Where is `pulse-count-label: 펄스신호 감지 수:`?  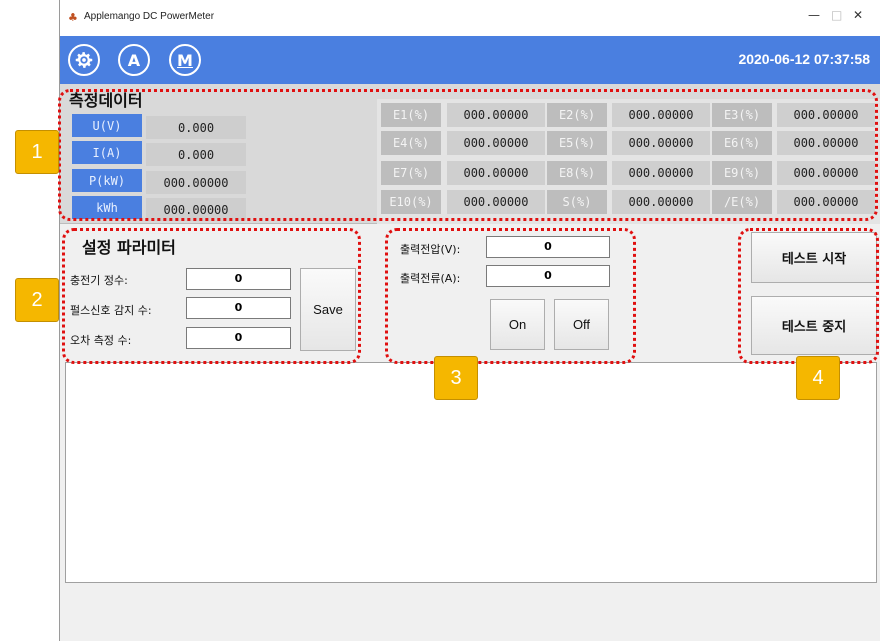 pulse-count-label: 펄스신호 감지 수: is located at coordinates (111, 310).